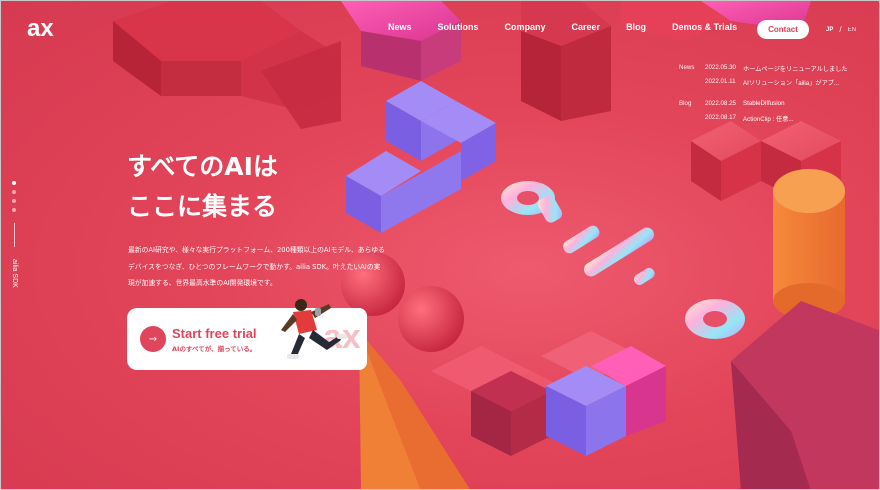  Describe the element at coordinates (202, 187) in the screenshot. I see `hero-headline: すべてのAIは ここに集まる` at that location.